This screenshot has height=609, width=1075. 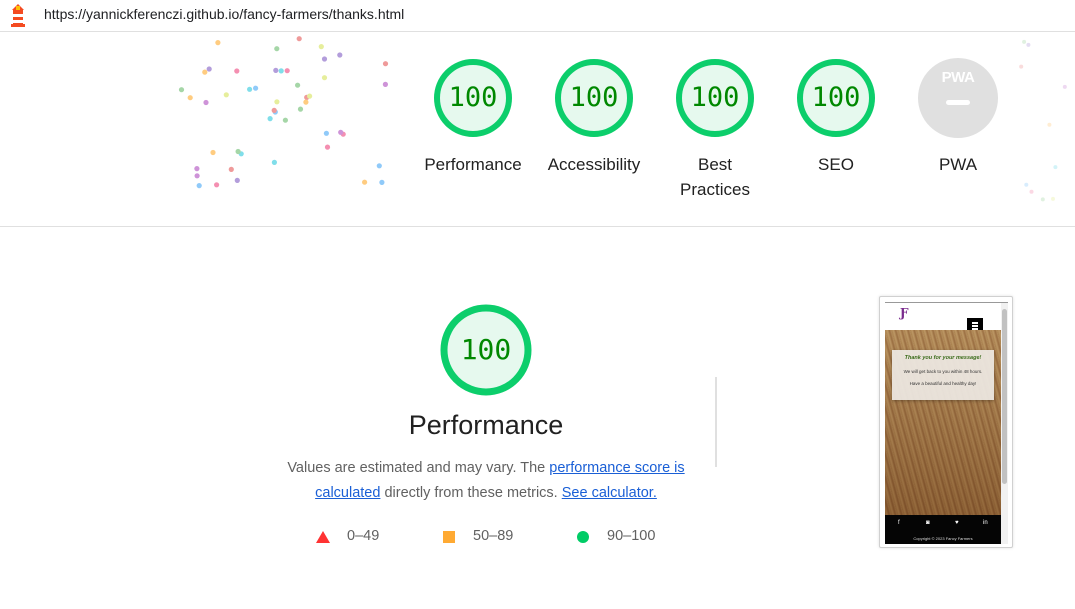 I want to click on lighthouse-icon, so click(x=18, y=15).